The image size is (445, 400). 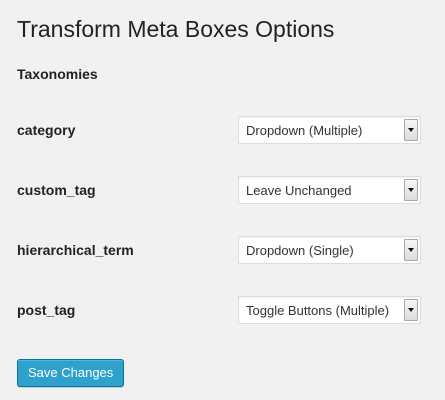 What do you see at coordinates (71, 373) in the screenshot?
I see `save-changes-button: Save Changes` at bounding box center [71, 373].